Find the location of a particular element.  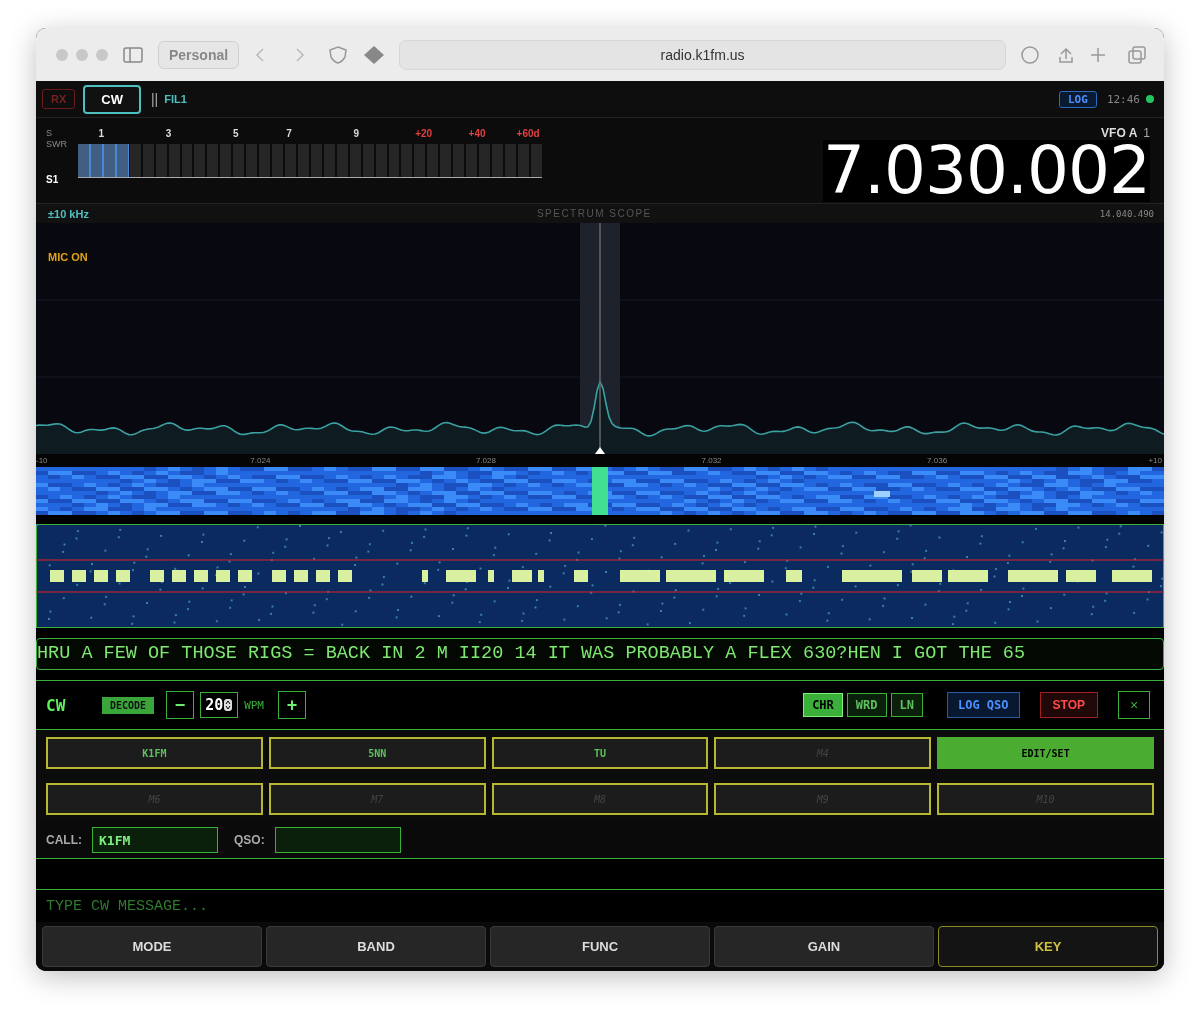

scale-label: 5 is located at coordinates (235, 133).